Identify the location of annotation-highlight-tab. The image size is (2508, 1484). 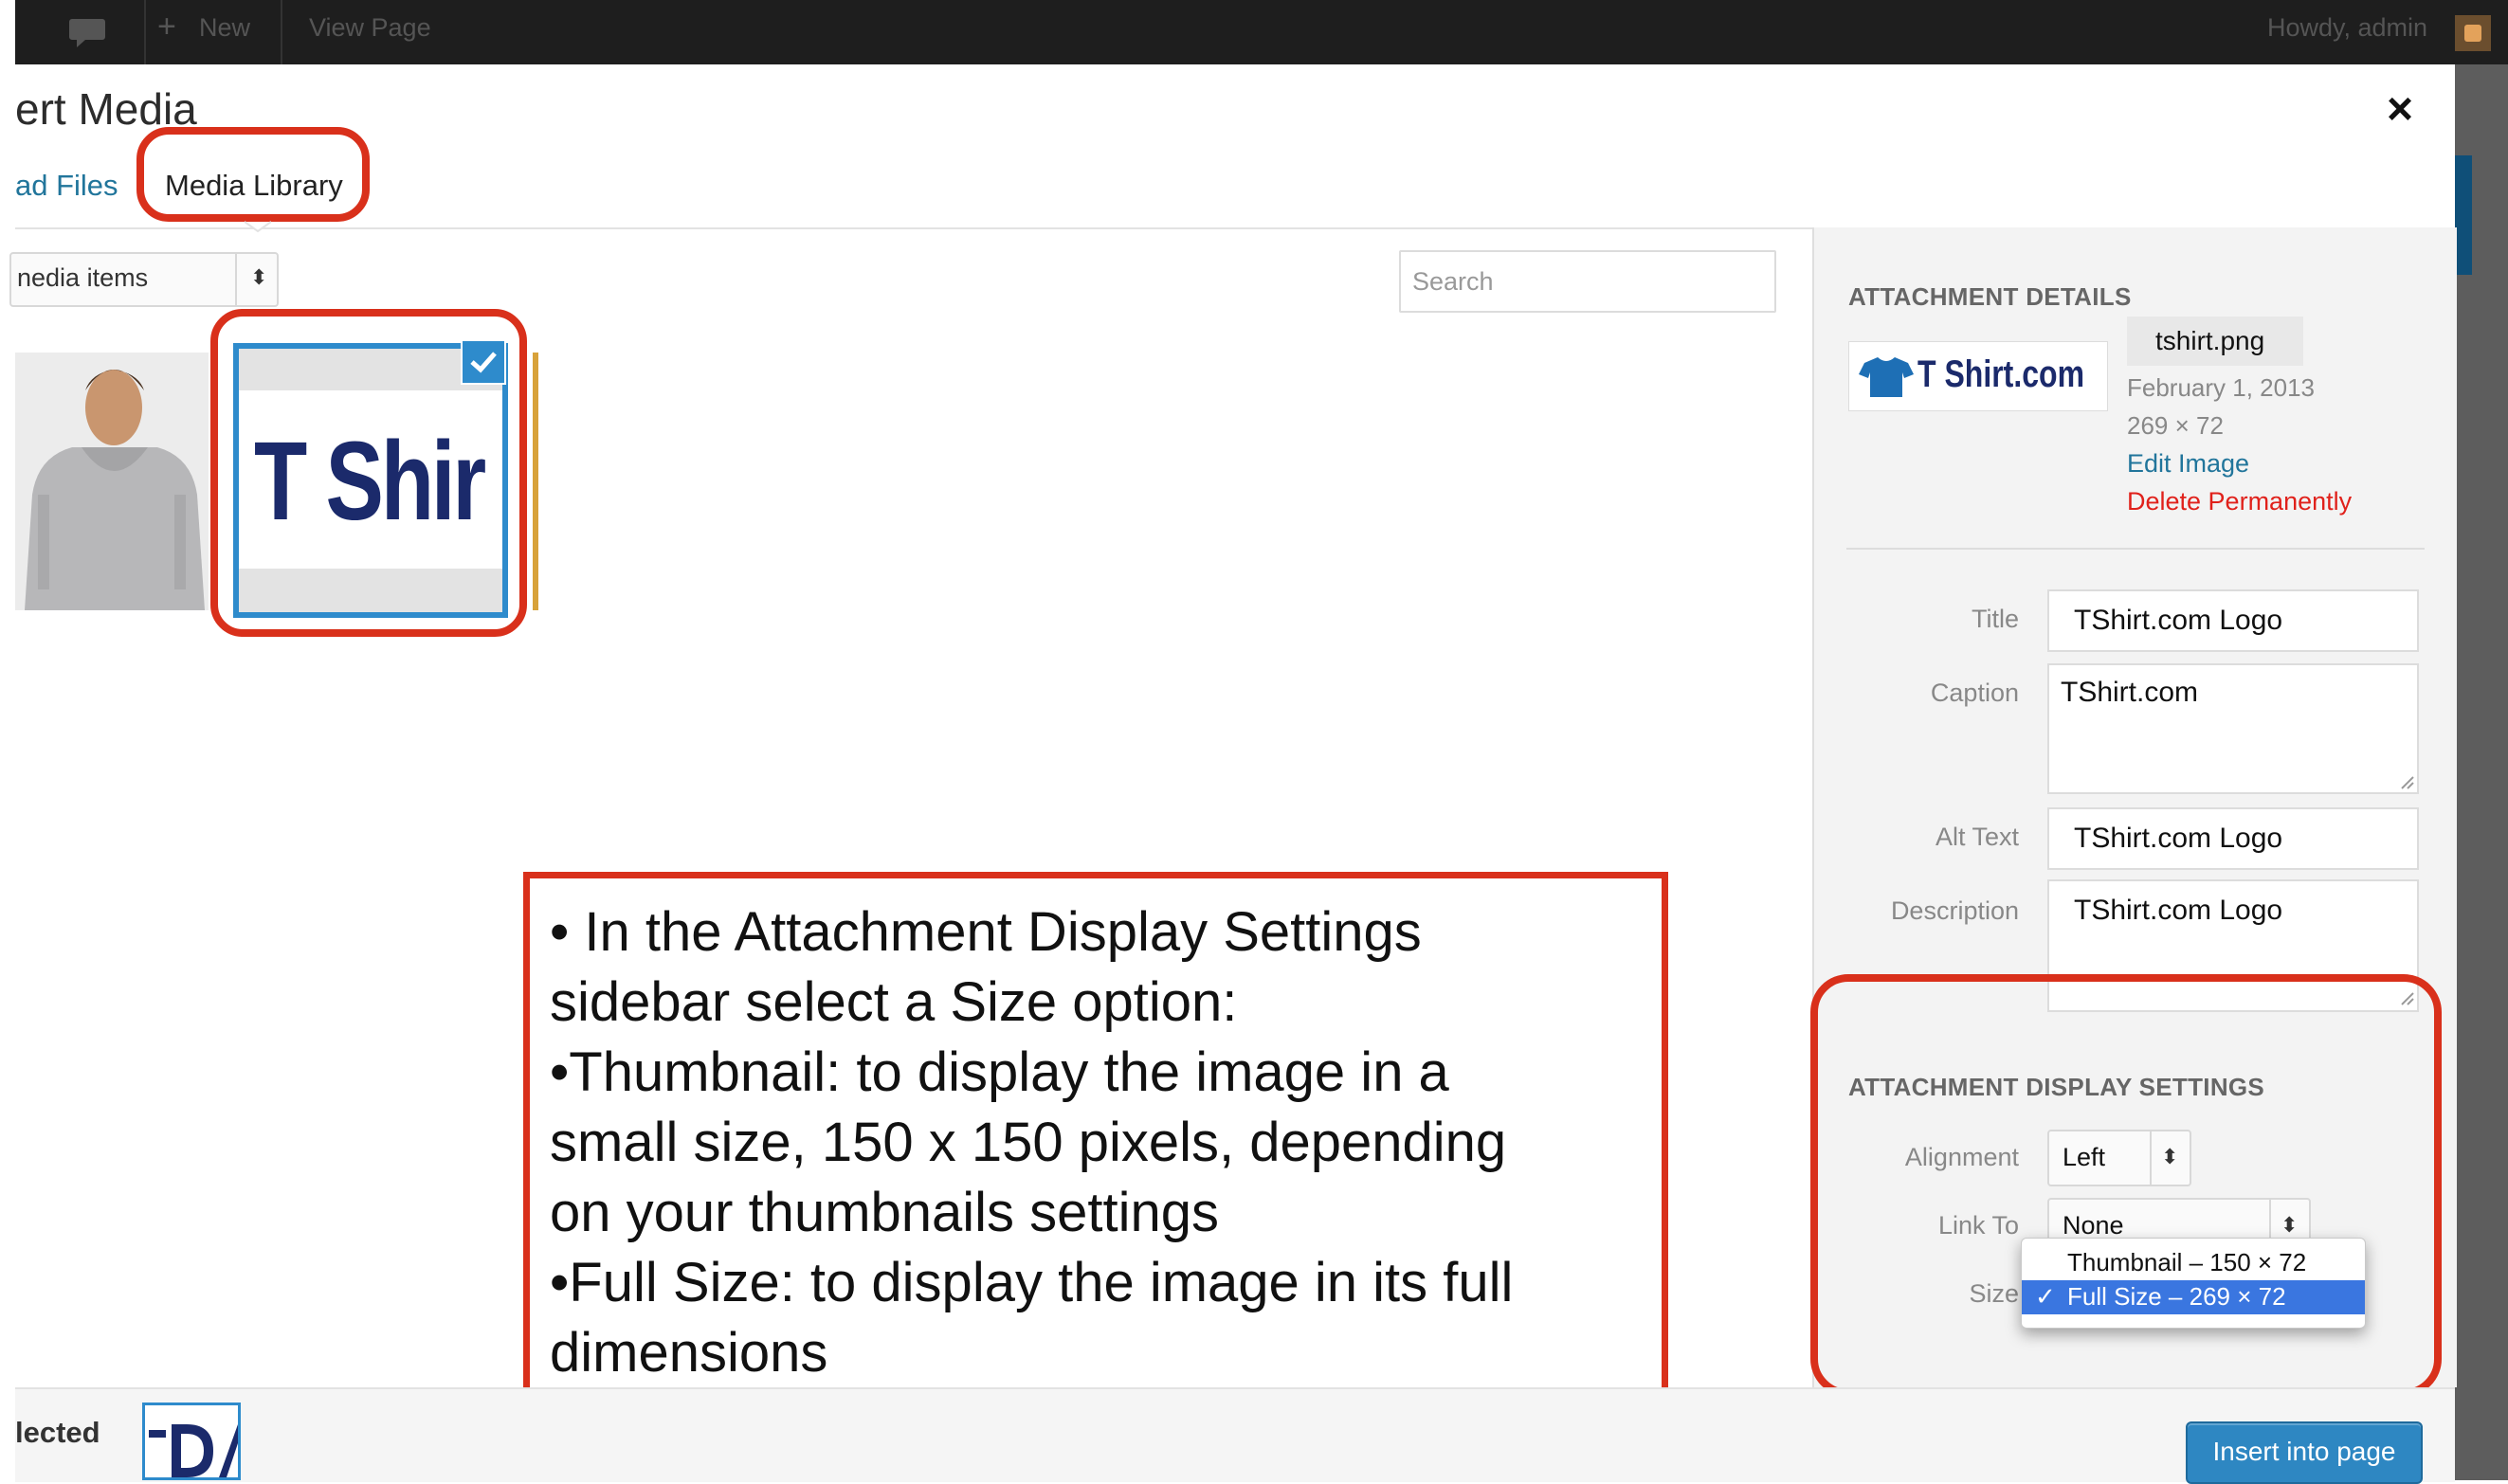
(253, 174).